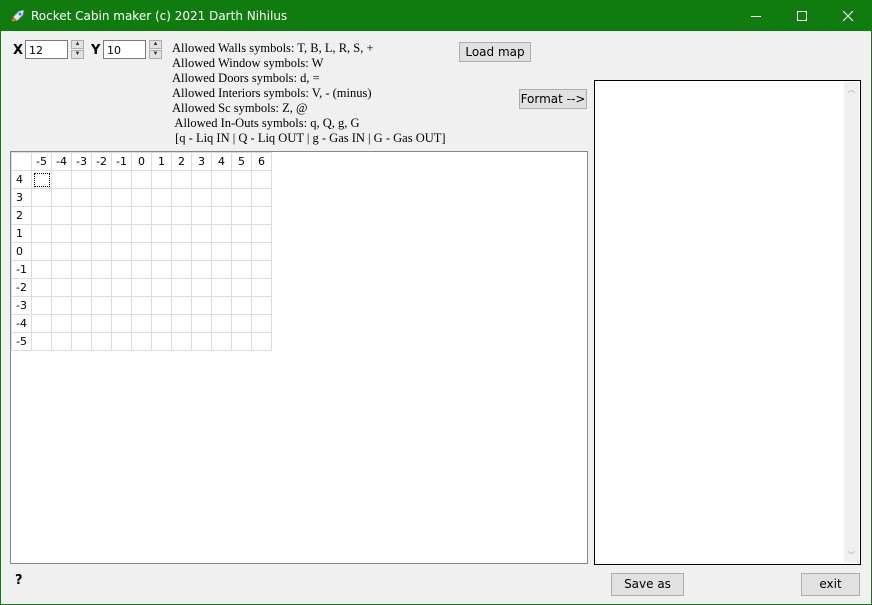 The image size is (872, 605). Describe the element at coordinates (802, 16) in the screenshot. I see `maximize-button` at that location.